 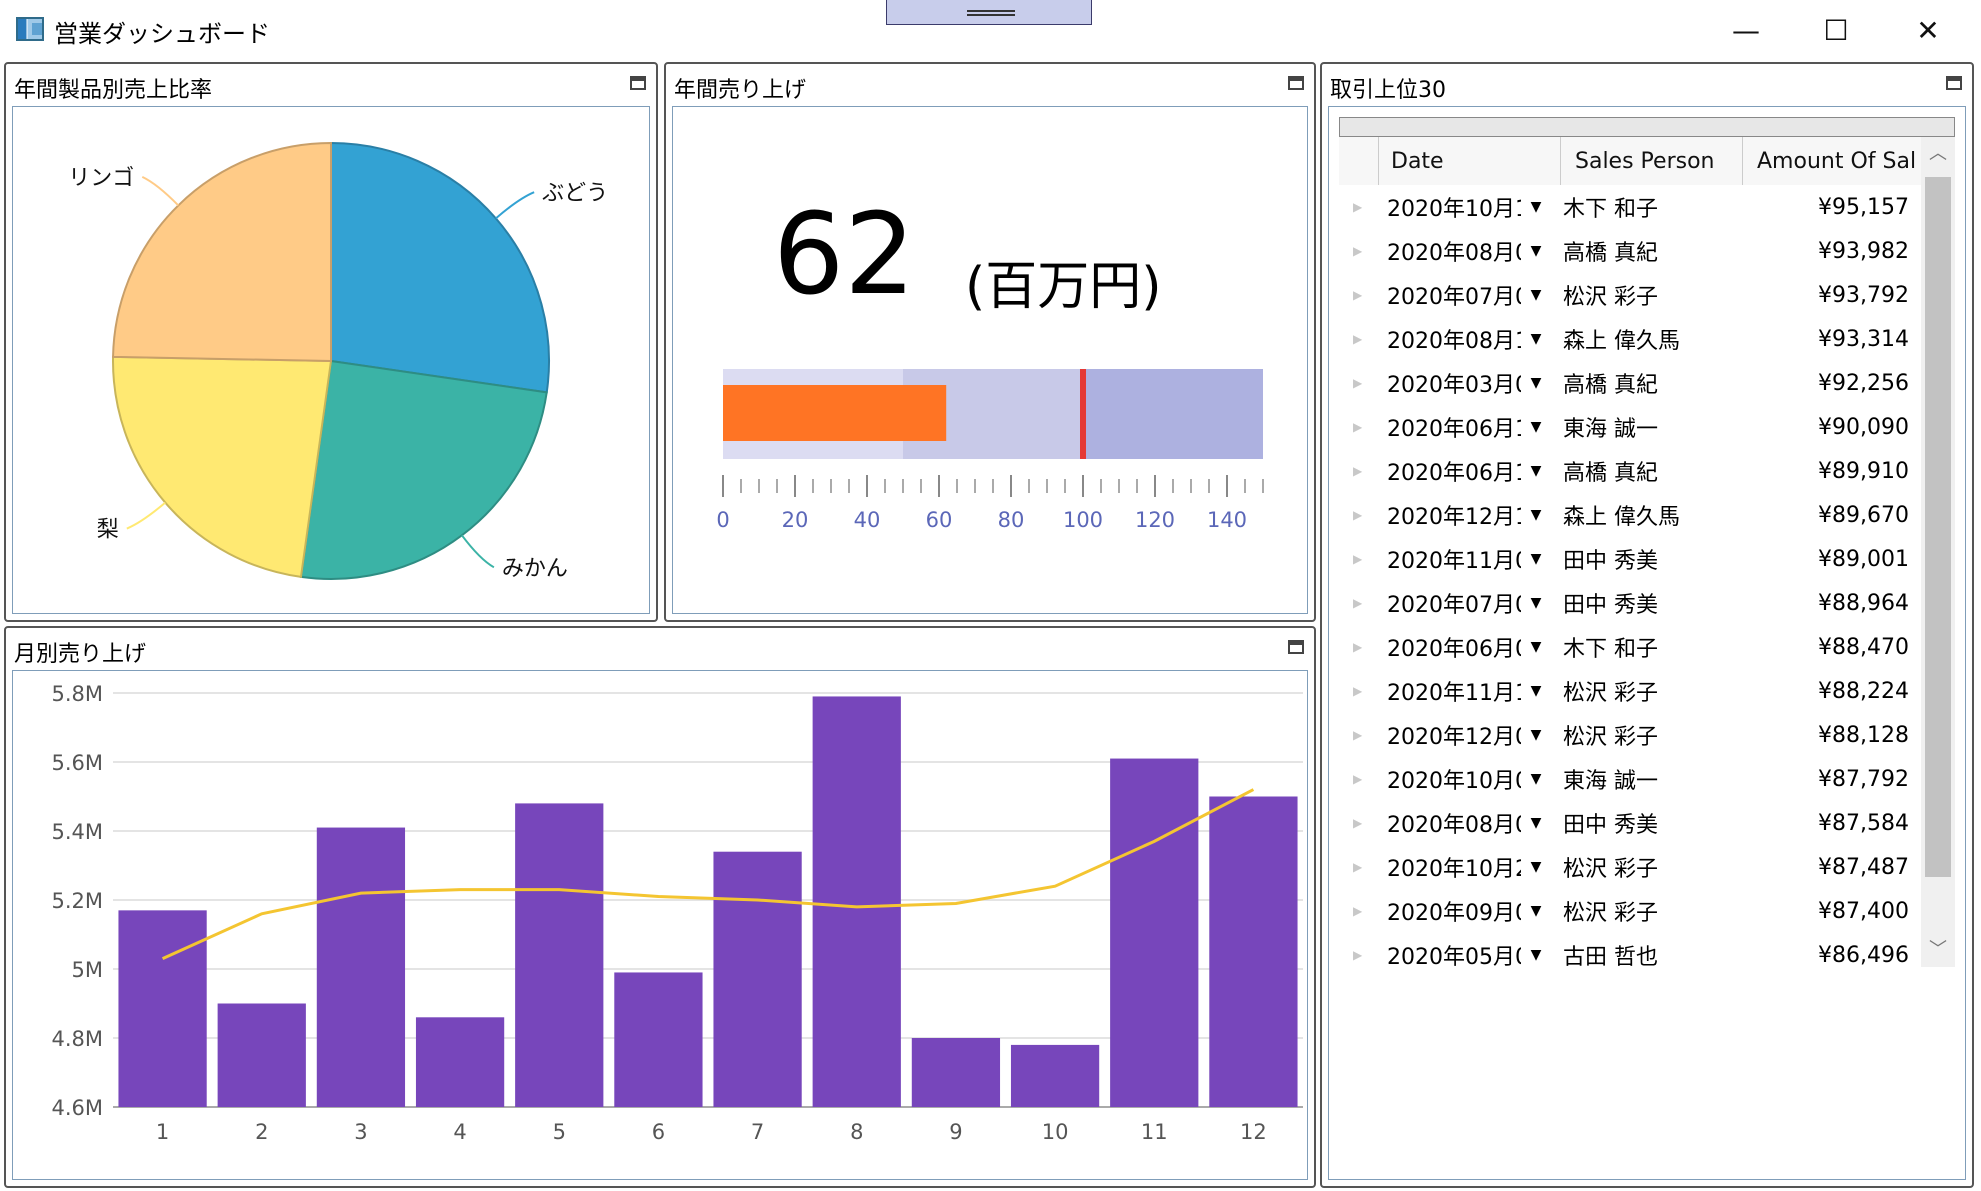 What do you see at coordinates (1633, 950) in the screenshot?
I see `table-row: ▶ 2020年05月0 ▼ 古田 哲也 ¥86,496` at bounding box center [1633, 950].